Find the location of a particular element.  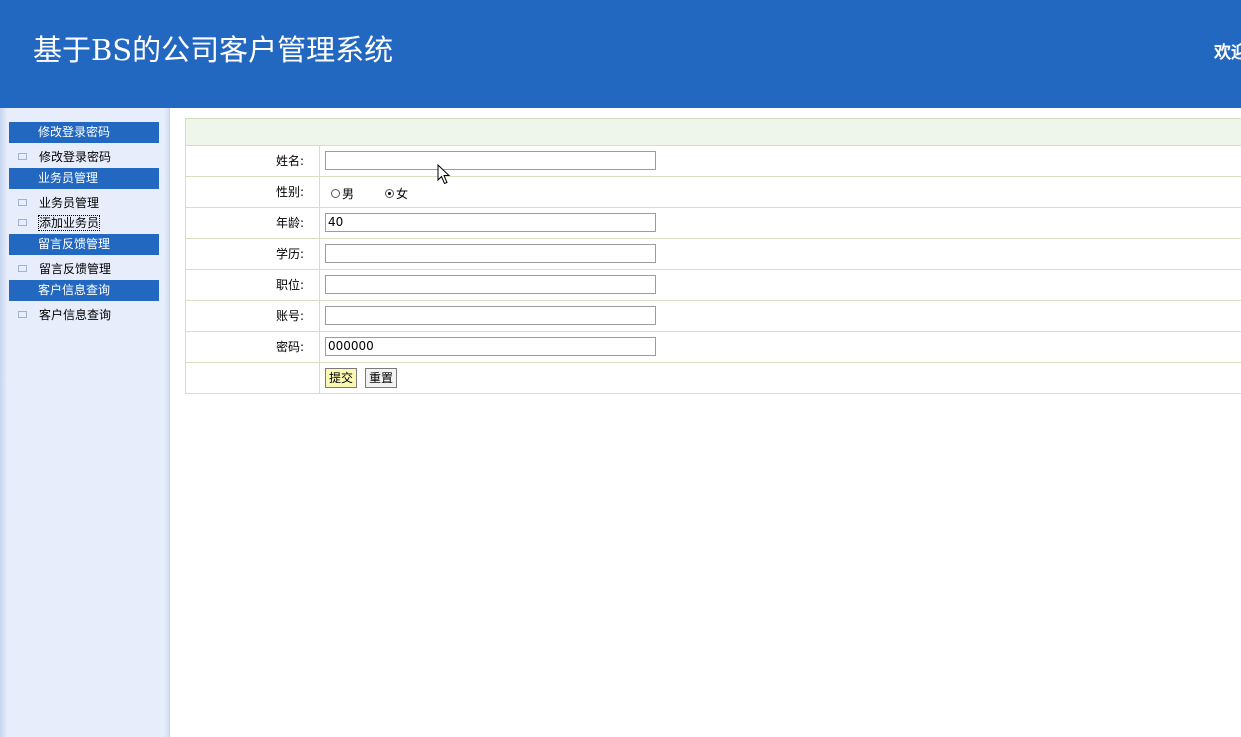

sidebar-group-password: 修改登录密码 is located at coordinates (84, 132).